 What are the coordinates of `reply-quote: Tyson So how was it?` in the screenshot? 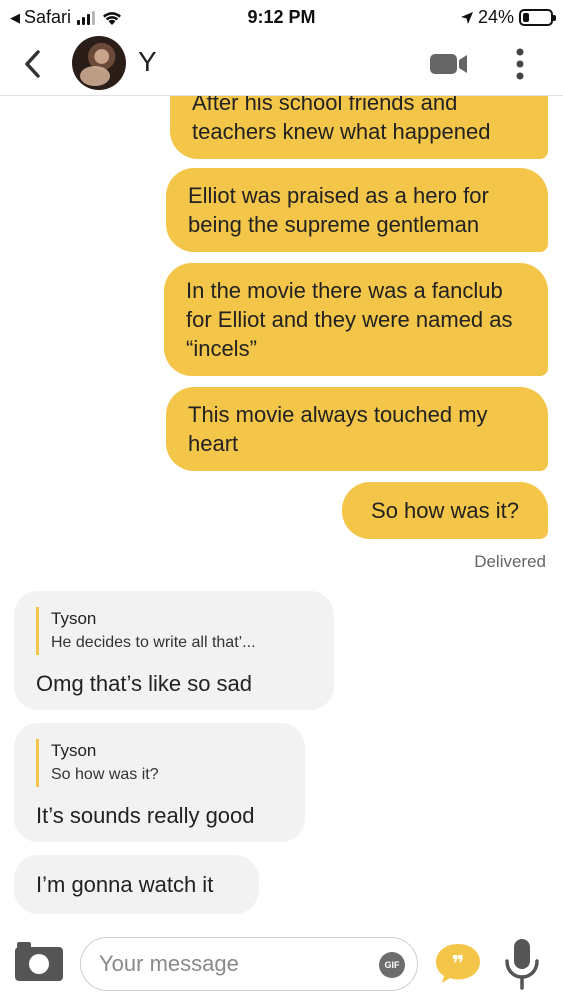 It's located at (159, 763).